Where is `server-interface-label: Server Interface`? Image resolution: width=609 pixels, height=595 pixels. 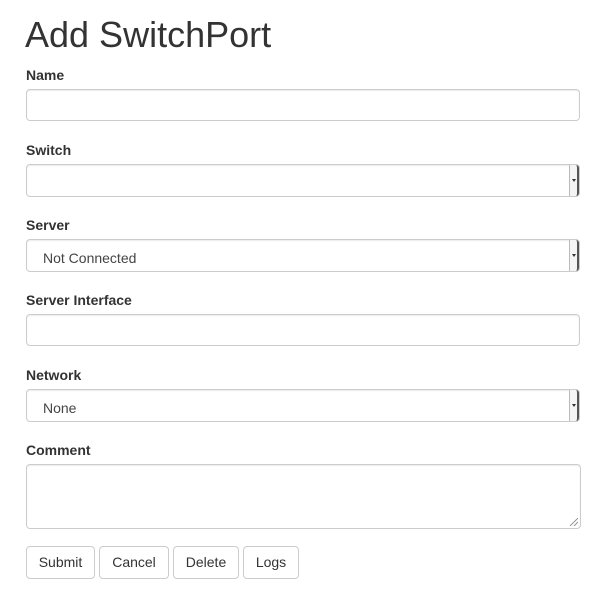 server-interface-label: Server Interface is located at coordinates (79, 300).